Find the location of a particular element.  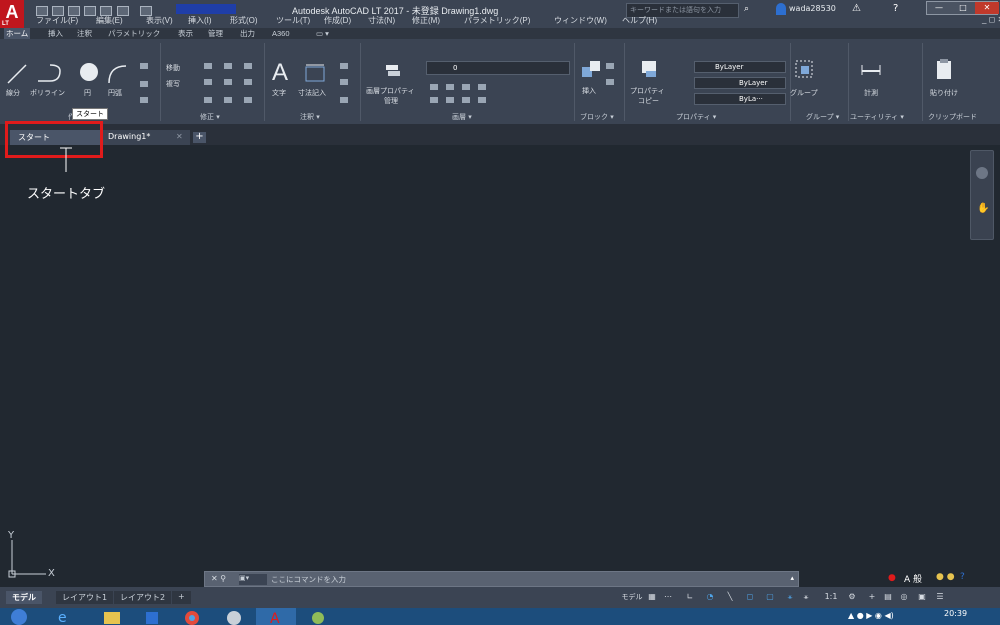

hatch-icon is located at coordinates (144, 84).